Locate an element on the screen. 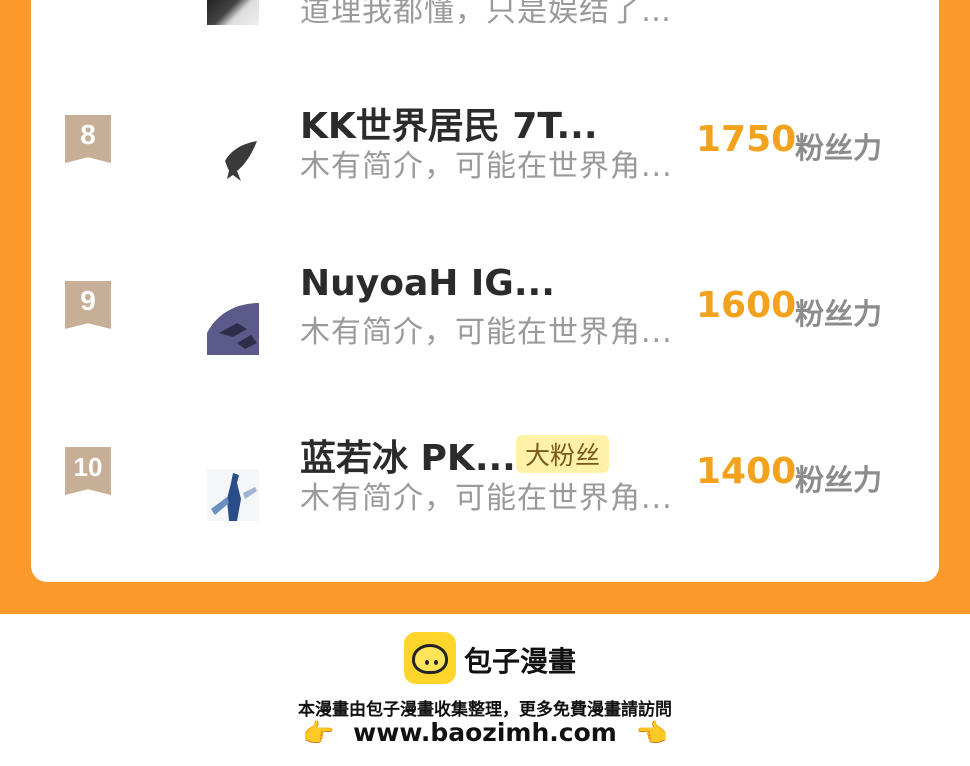 The height and width of the screenshot is (766, 970). footer-url-row: 👉 www.baozimh.com 👈 is located at coordinates (485, 733).